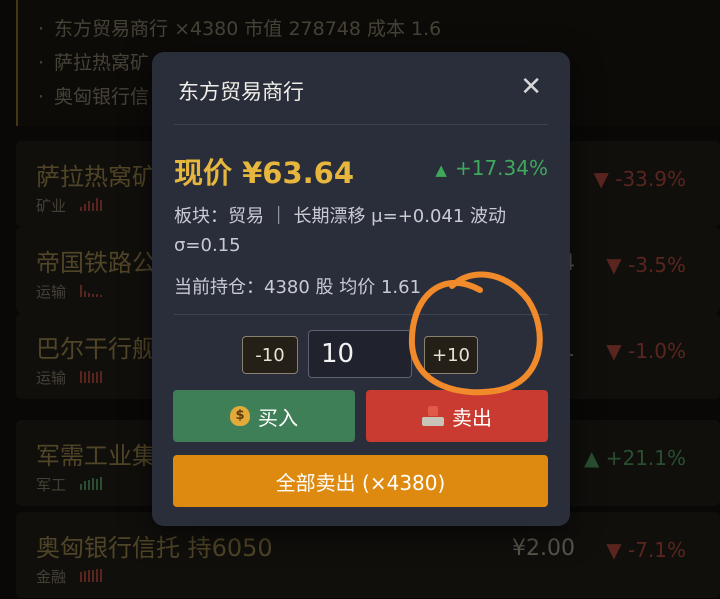  What do you see at coordinates (360, 481) in the screenshot?
I see `sell-all-button: 全部卖出 (×4380)` at bounding box center [360, 481].